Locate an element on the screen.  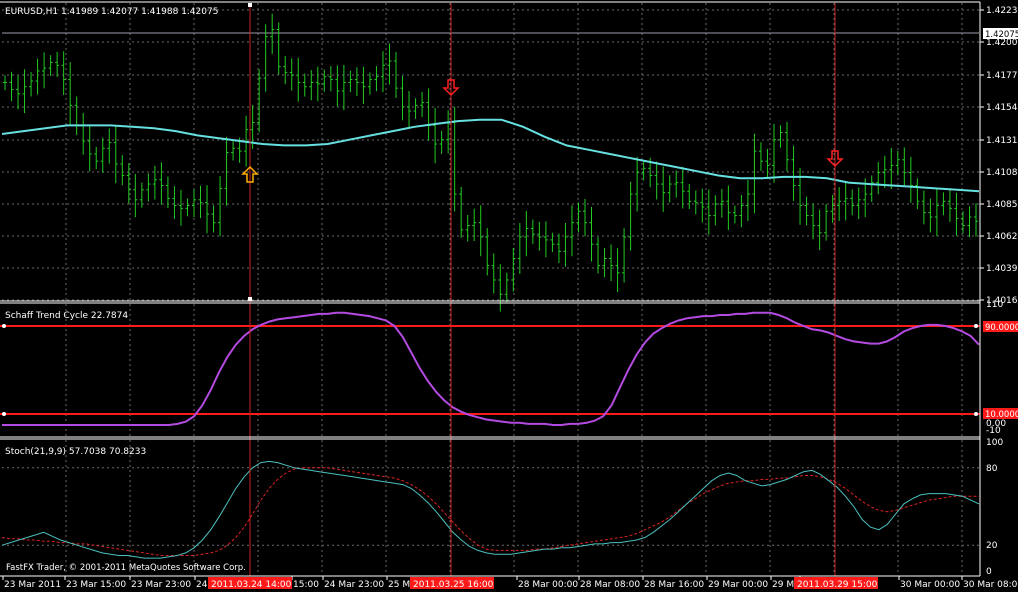
price-scale-label: 1.41080 is located at coordinates (1002, 173).